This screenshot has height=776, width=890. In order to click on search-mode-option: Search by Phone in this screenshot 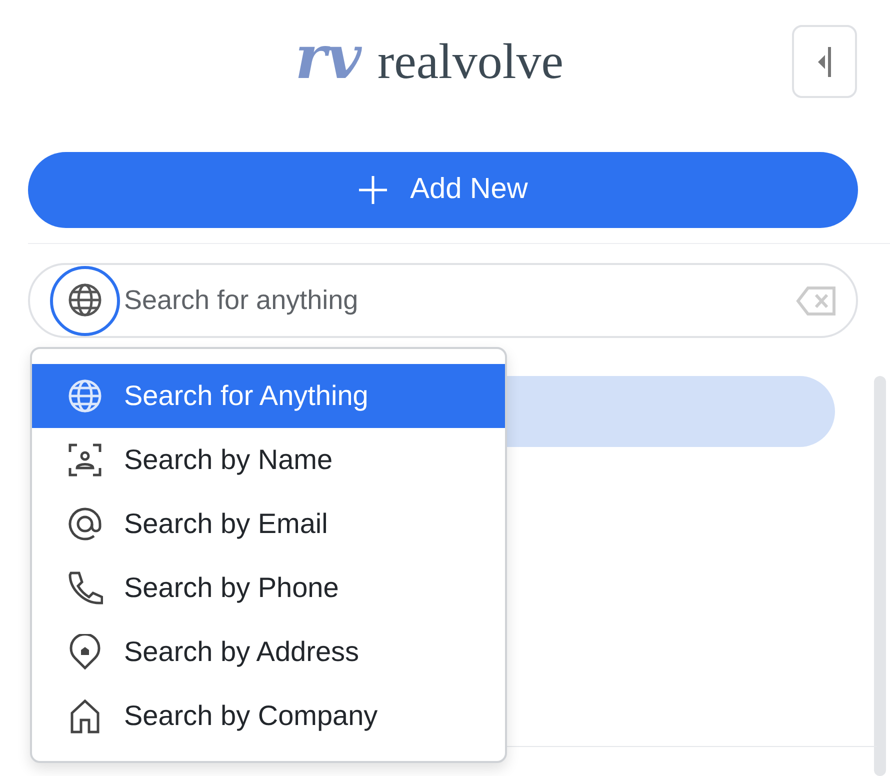, I will do `click(268, 588)`.